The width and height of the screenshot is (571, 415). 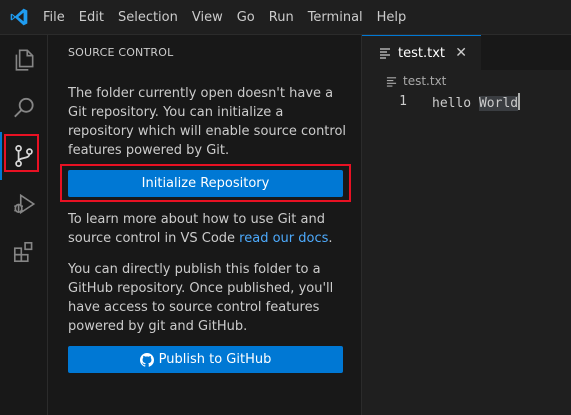 What do you see at coordinates (146, 359) in the screenshot?
I see `github-icon` at bounding box center [146, 359].